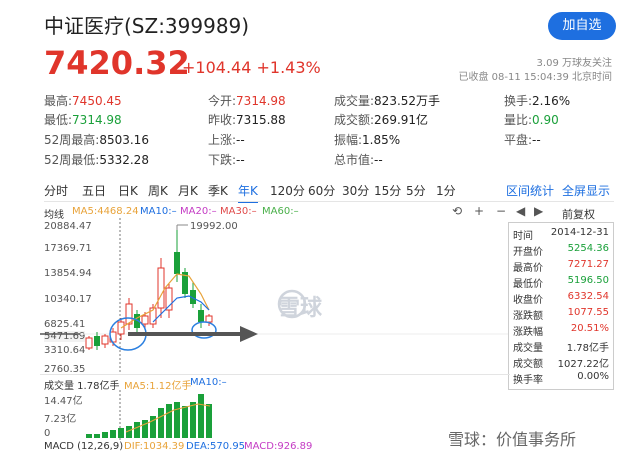 This screenshot has width=640, height=458. Describe the element at coordinates (97, 101) in the screenshot. I see `high-value: 7450.45` at that location.